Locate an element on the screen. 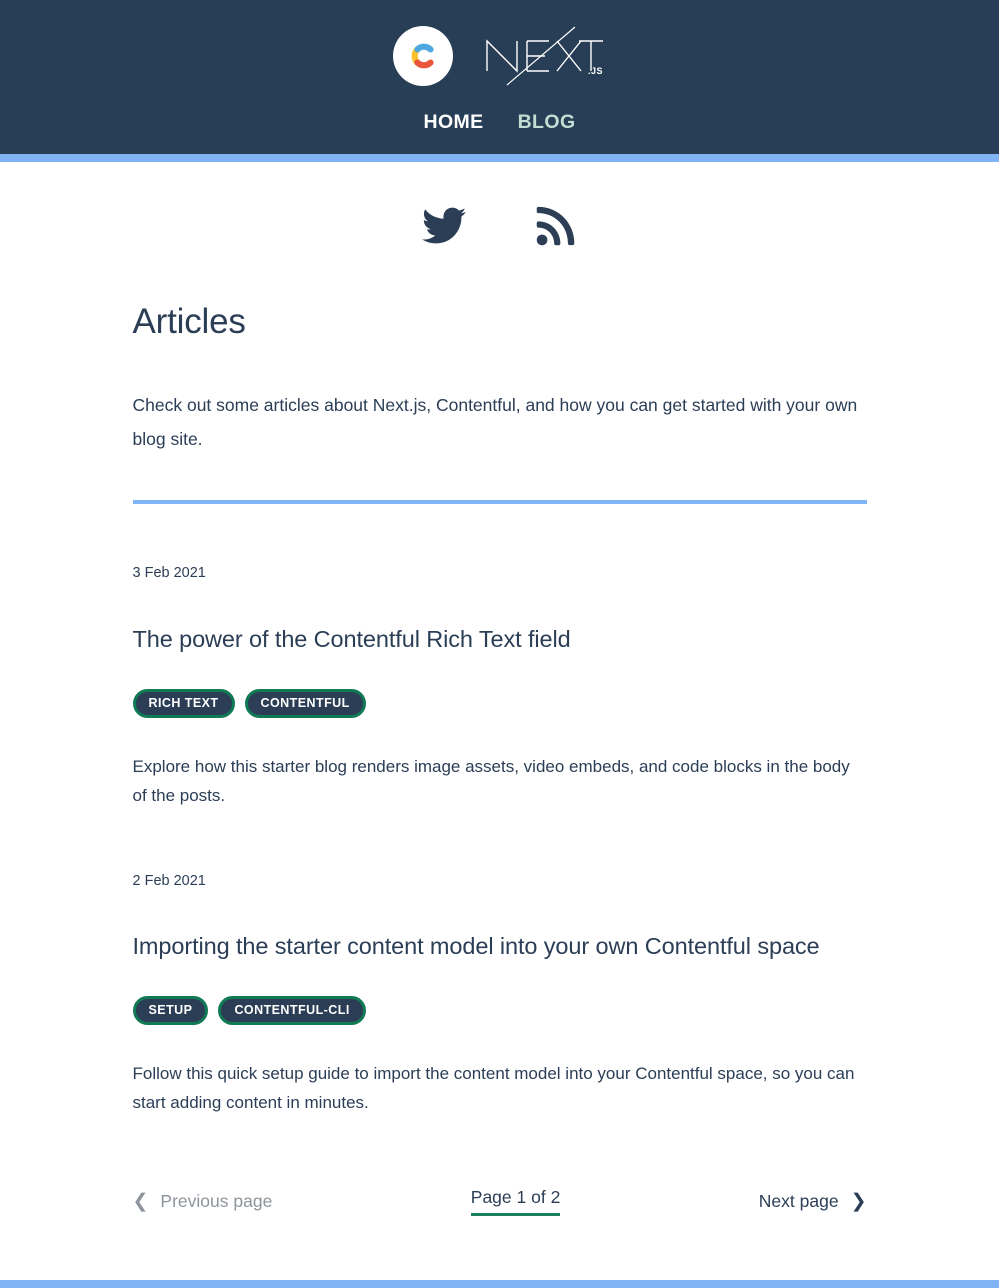  contentful-logo-icon is located at coordinates (422, 56).